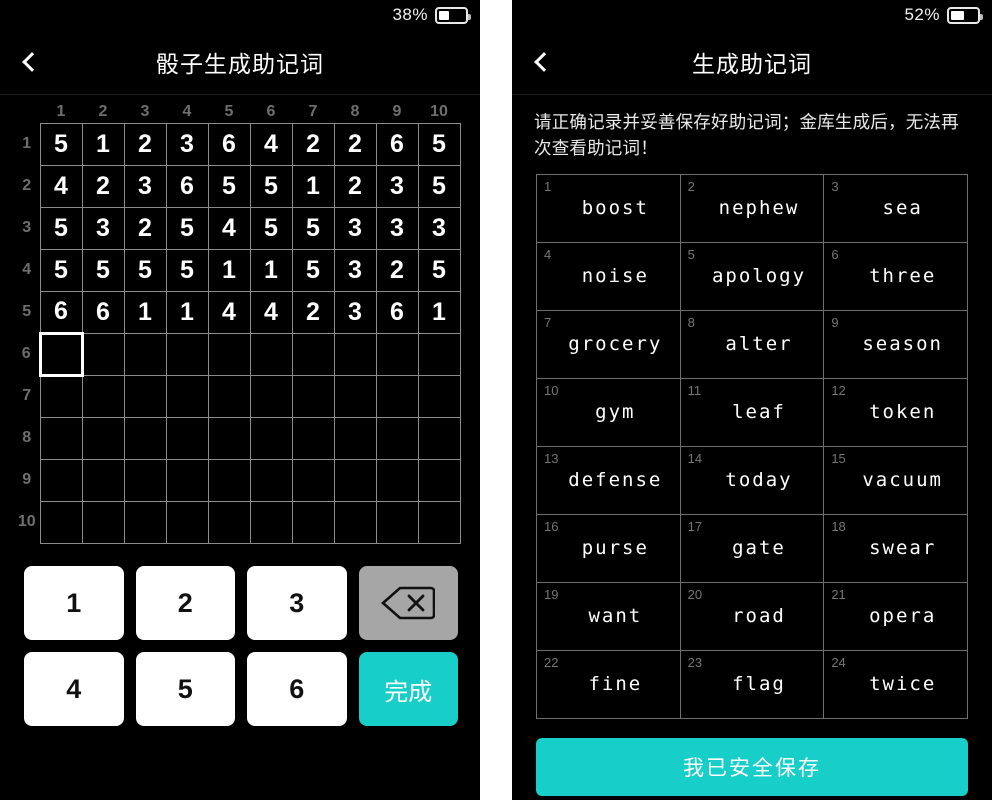 This screenshot has width=992, height=800. Describe the element at coordinates (271, 228) in the screenshot. I see `dice-cell-r3-c6: 5` at that location.